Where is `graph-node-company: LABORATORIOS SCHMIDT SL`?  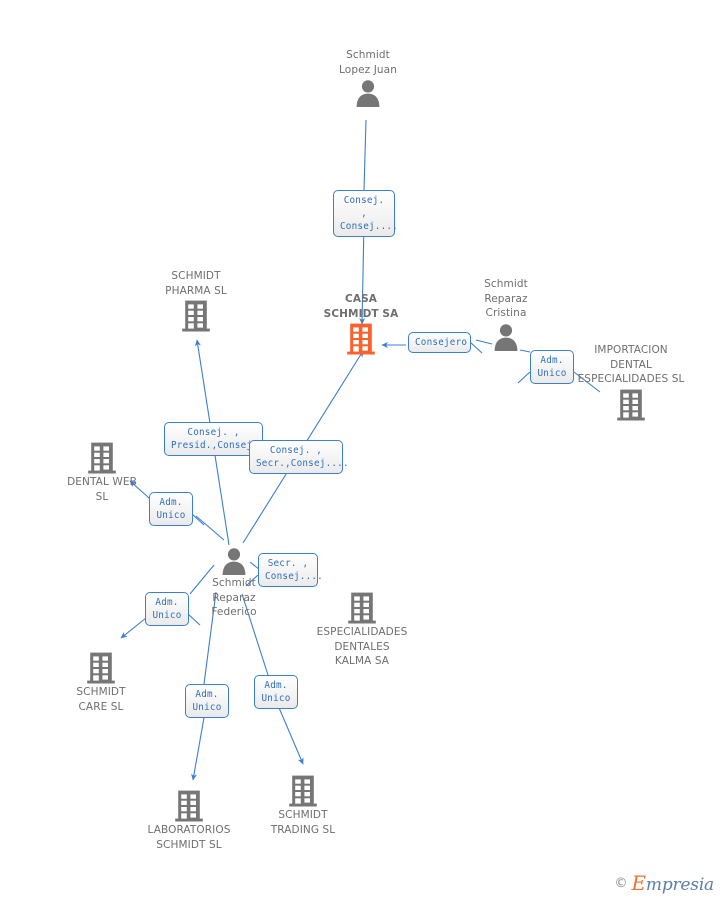 graph-node-company: LABORATORIOS SCHMIDT SL is located at coordinates (189, 820).